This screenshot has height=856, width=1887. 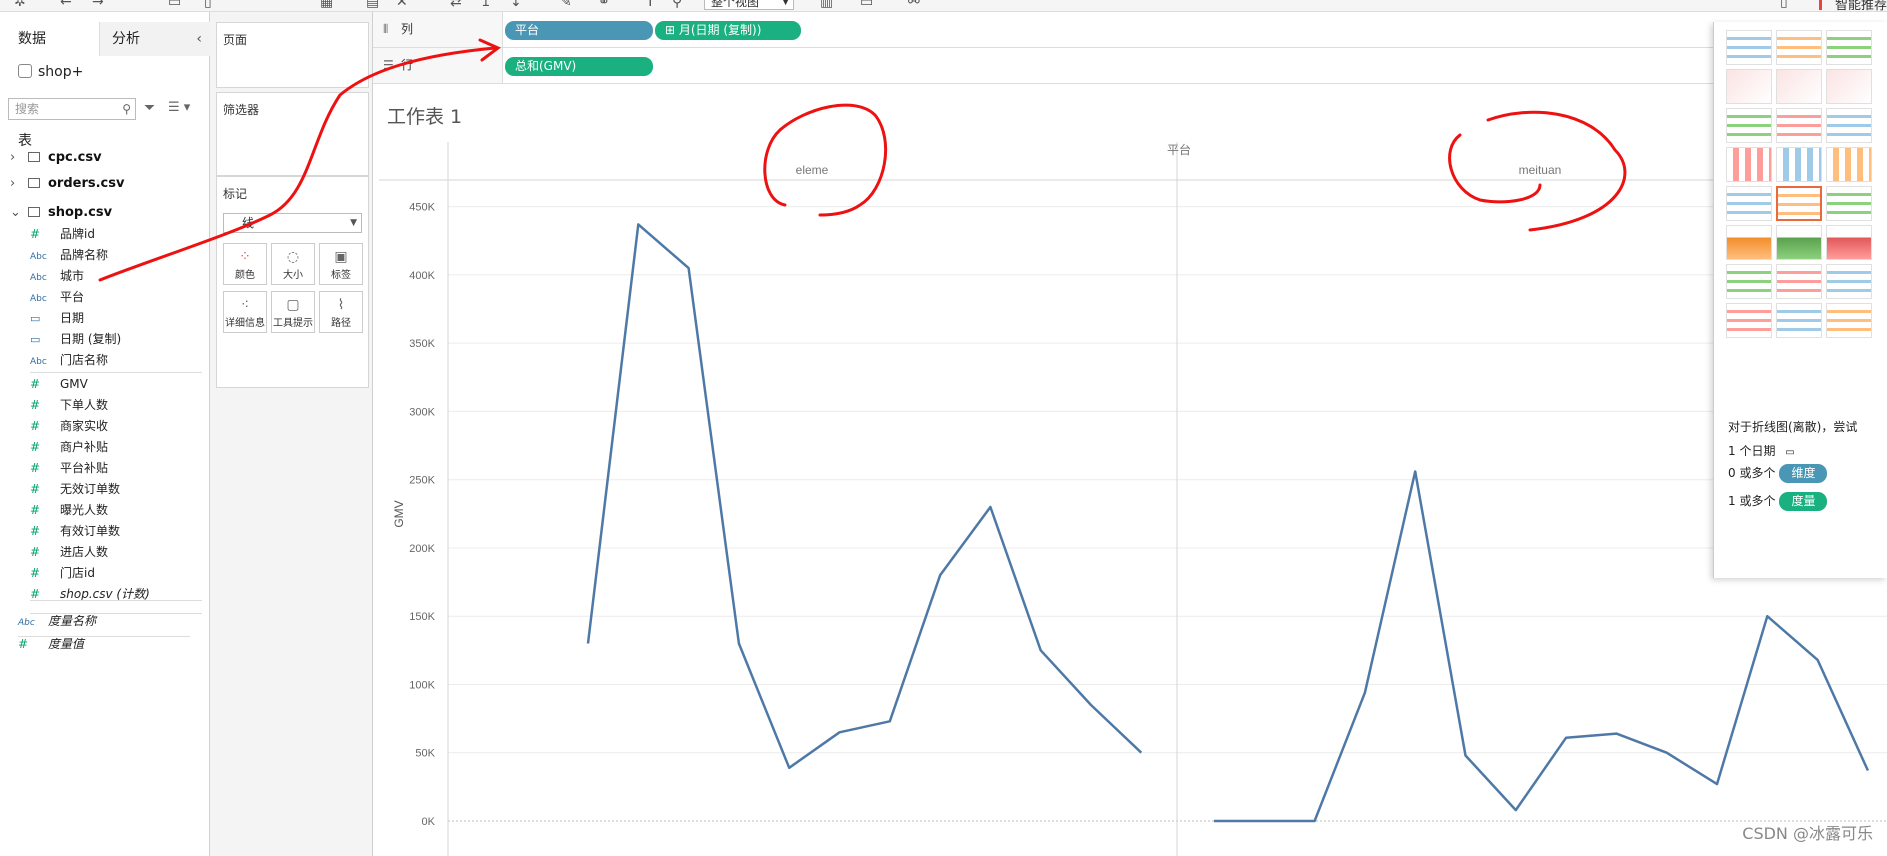 What do you see at coordinates (1752, 473) in the screenshot?
I see `hint-dim-text: 0 或多个` at bounding box center [1752, 473].